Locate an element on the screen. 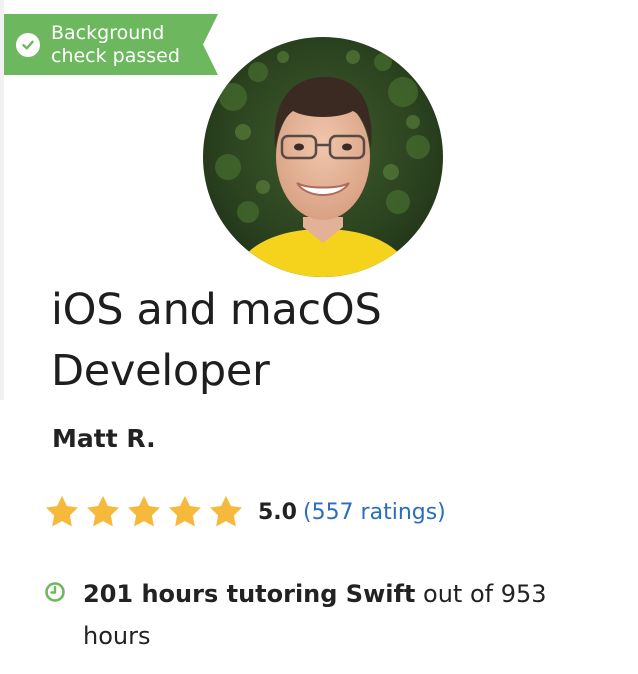  hours-highlight: 201 hours tutoring Swift is located at coordinates (249, 594).